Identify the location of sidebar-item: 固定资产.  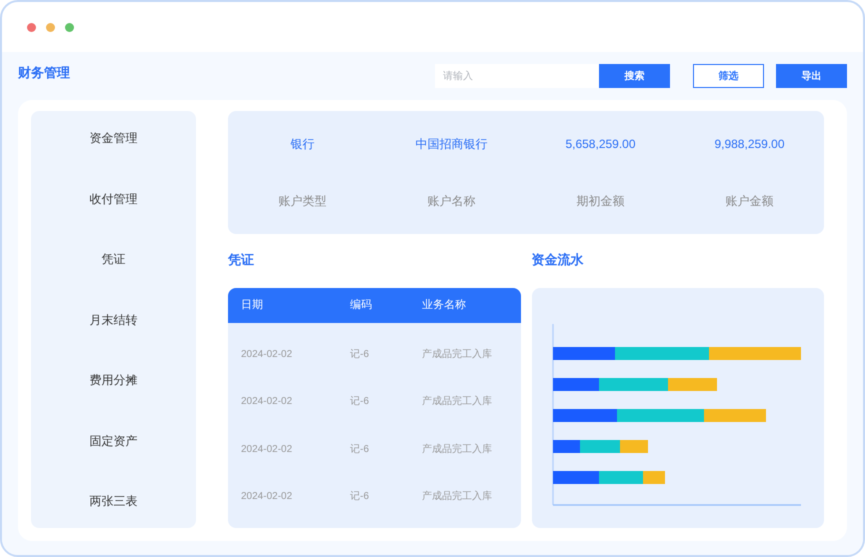
(114, 441).